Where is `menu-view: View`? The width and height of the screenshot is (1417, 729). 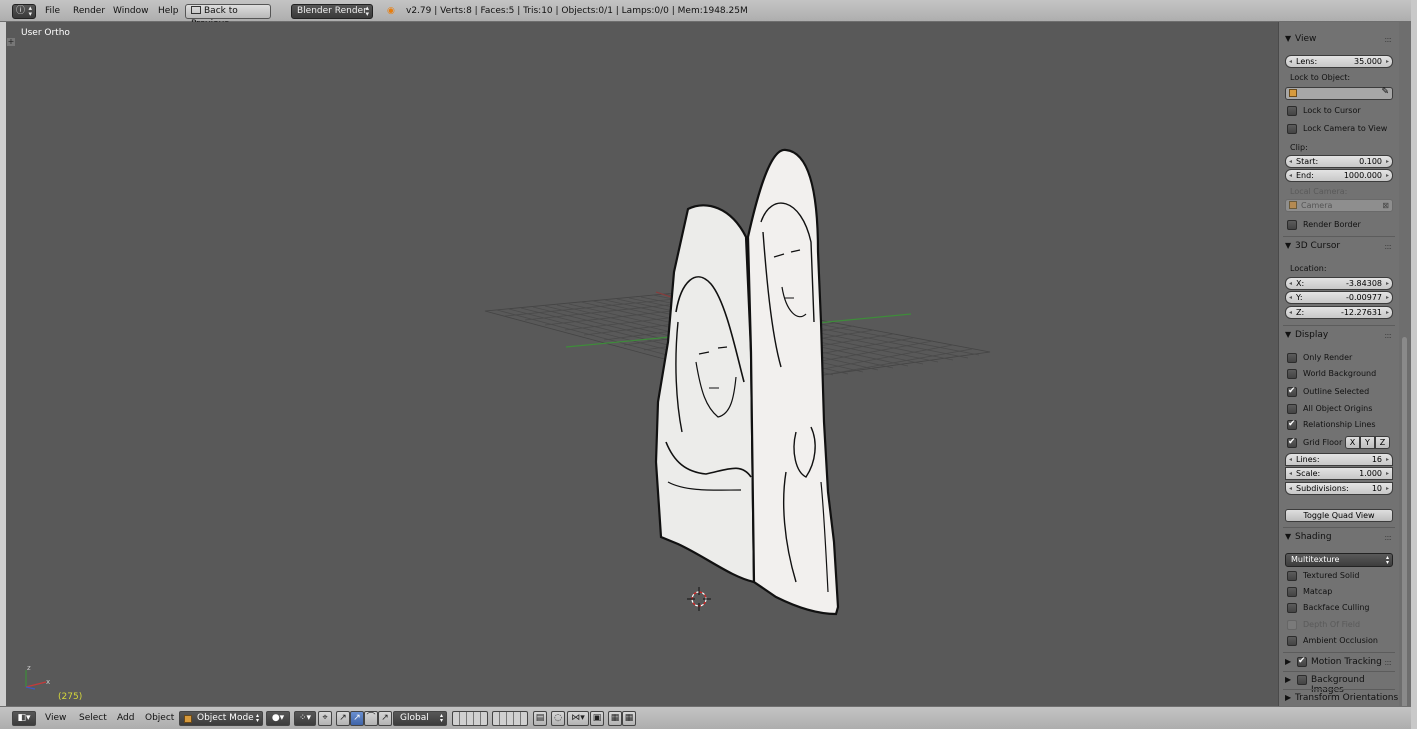 menu-view: View is located at coordinates (55, 718).